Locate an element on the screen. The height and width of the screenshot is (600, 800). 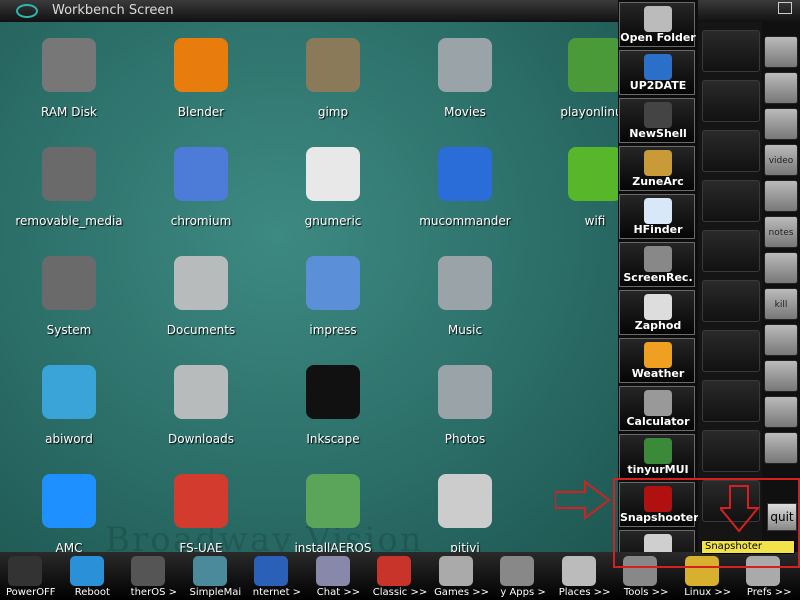
desktop-icon: Music is located at coordinates (465, 298).